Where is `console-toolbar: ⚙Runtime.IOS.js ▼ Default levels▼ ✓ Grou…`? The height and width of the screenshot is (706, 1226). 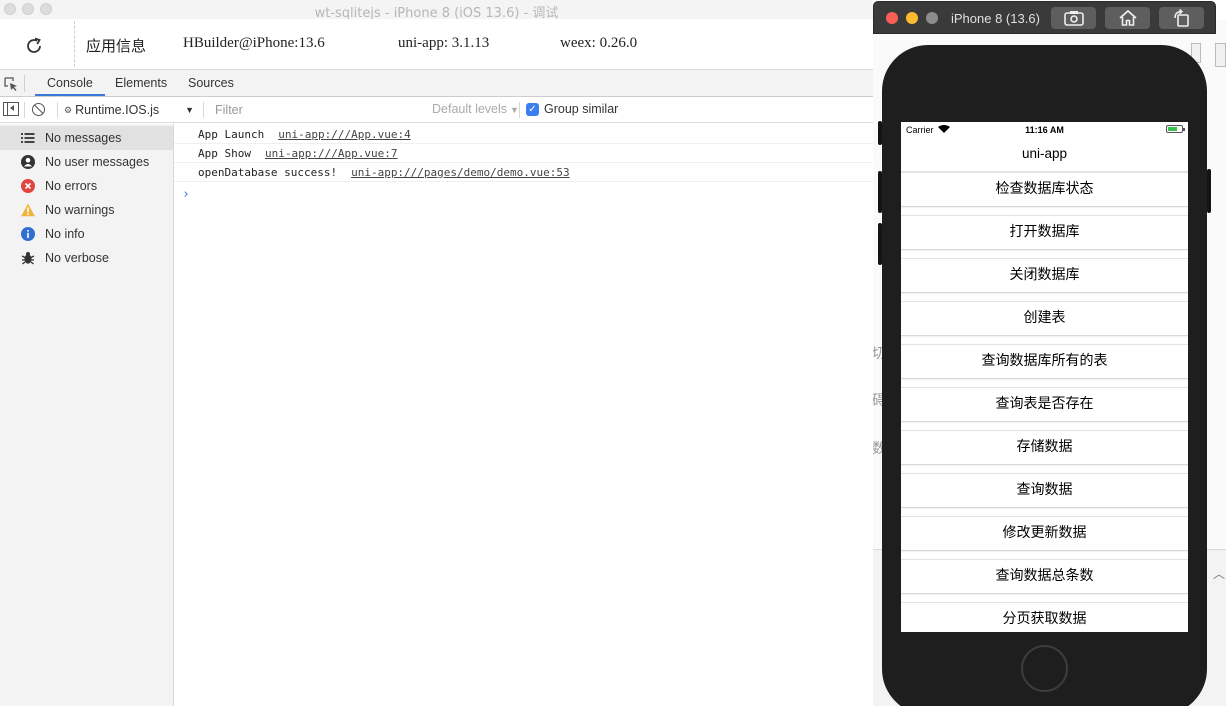 console-toolbar: ⚙Runtime.IOS.js ▼ Default levels▼ ✓ Grou… is located at coordinates (436, 110).